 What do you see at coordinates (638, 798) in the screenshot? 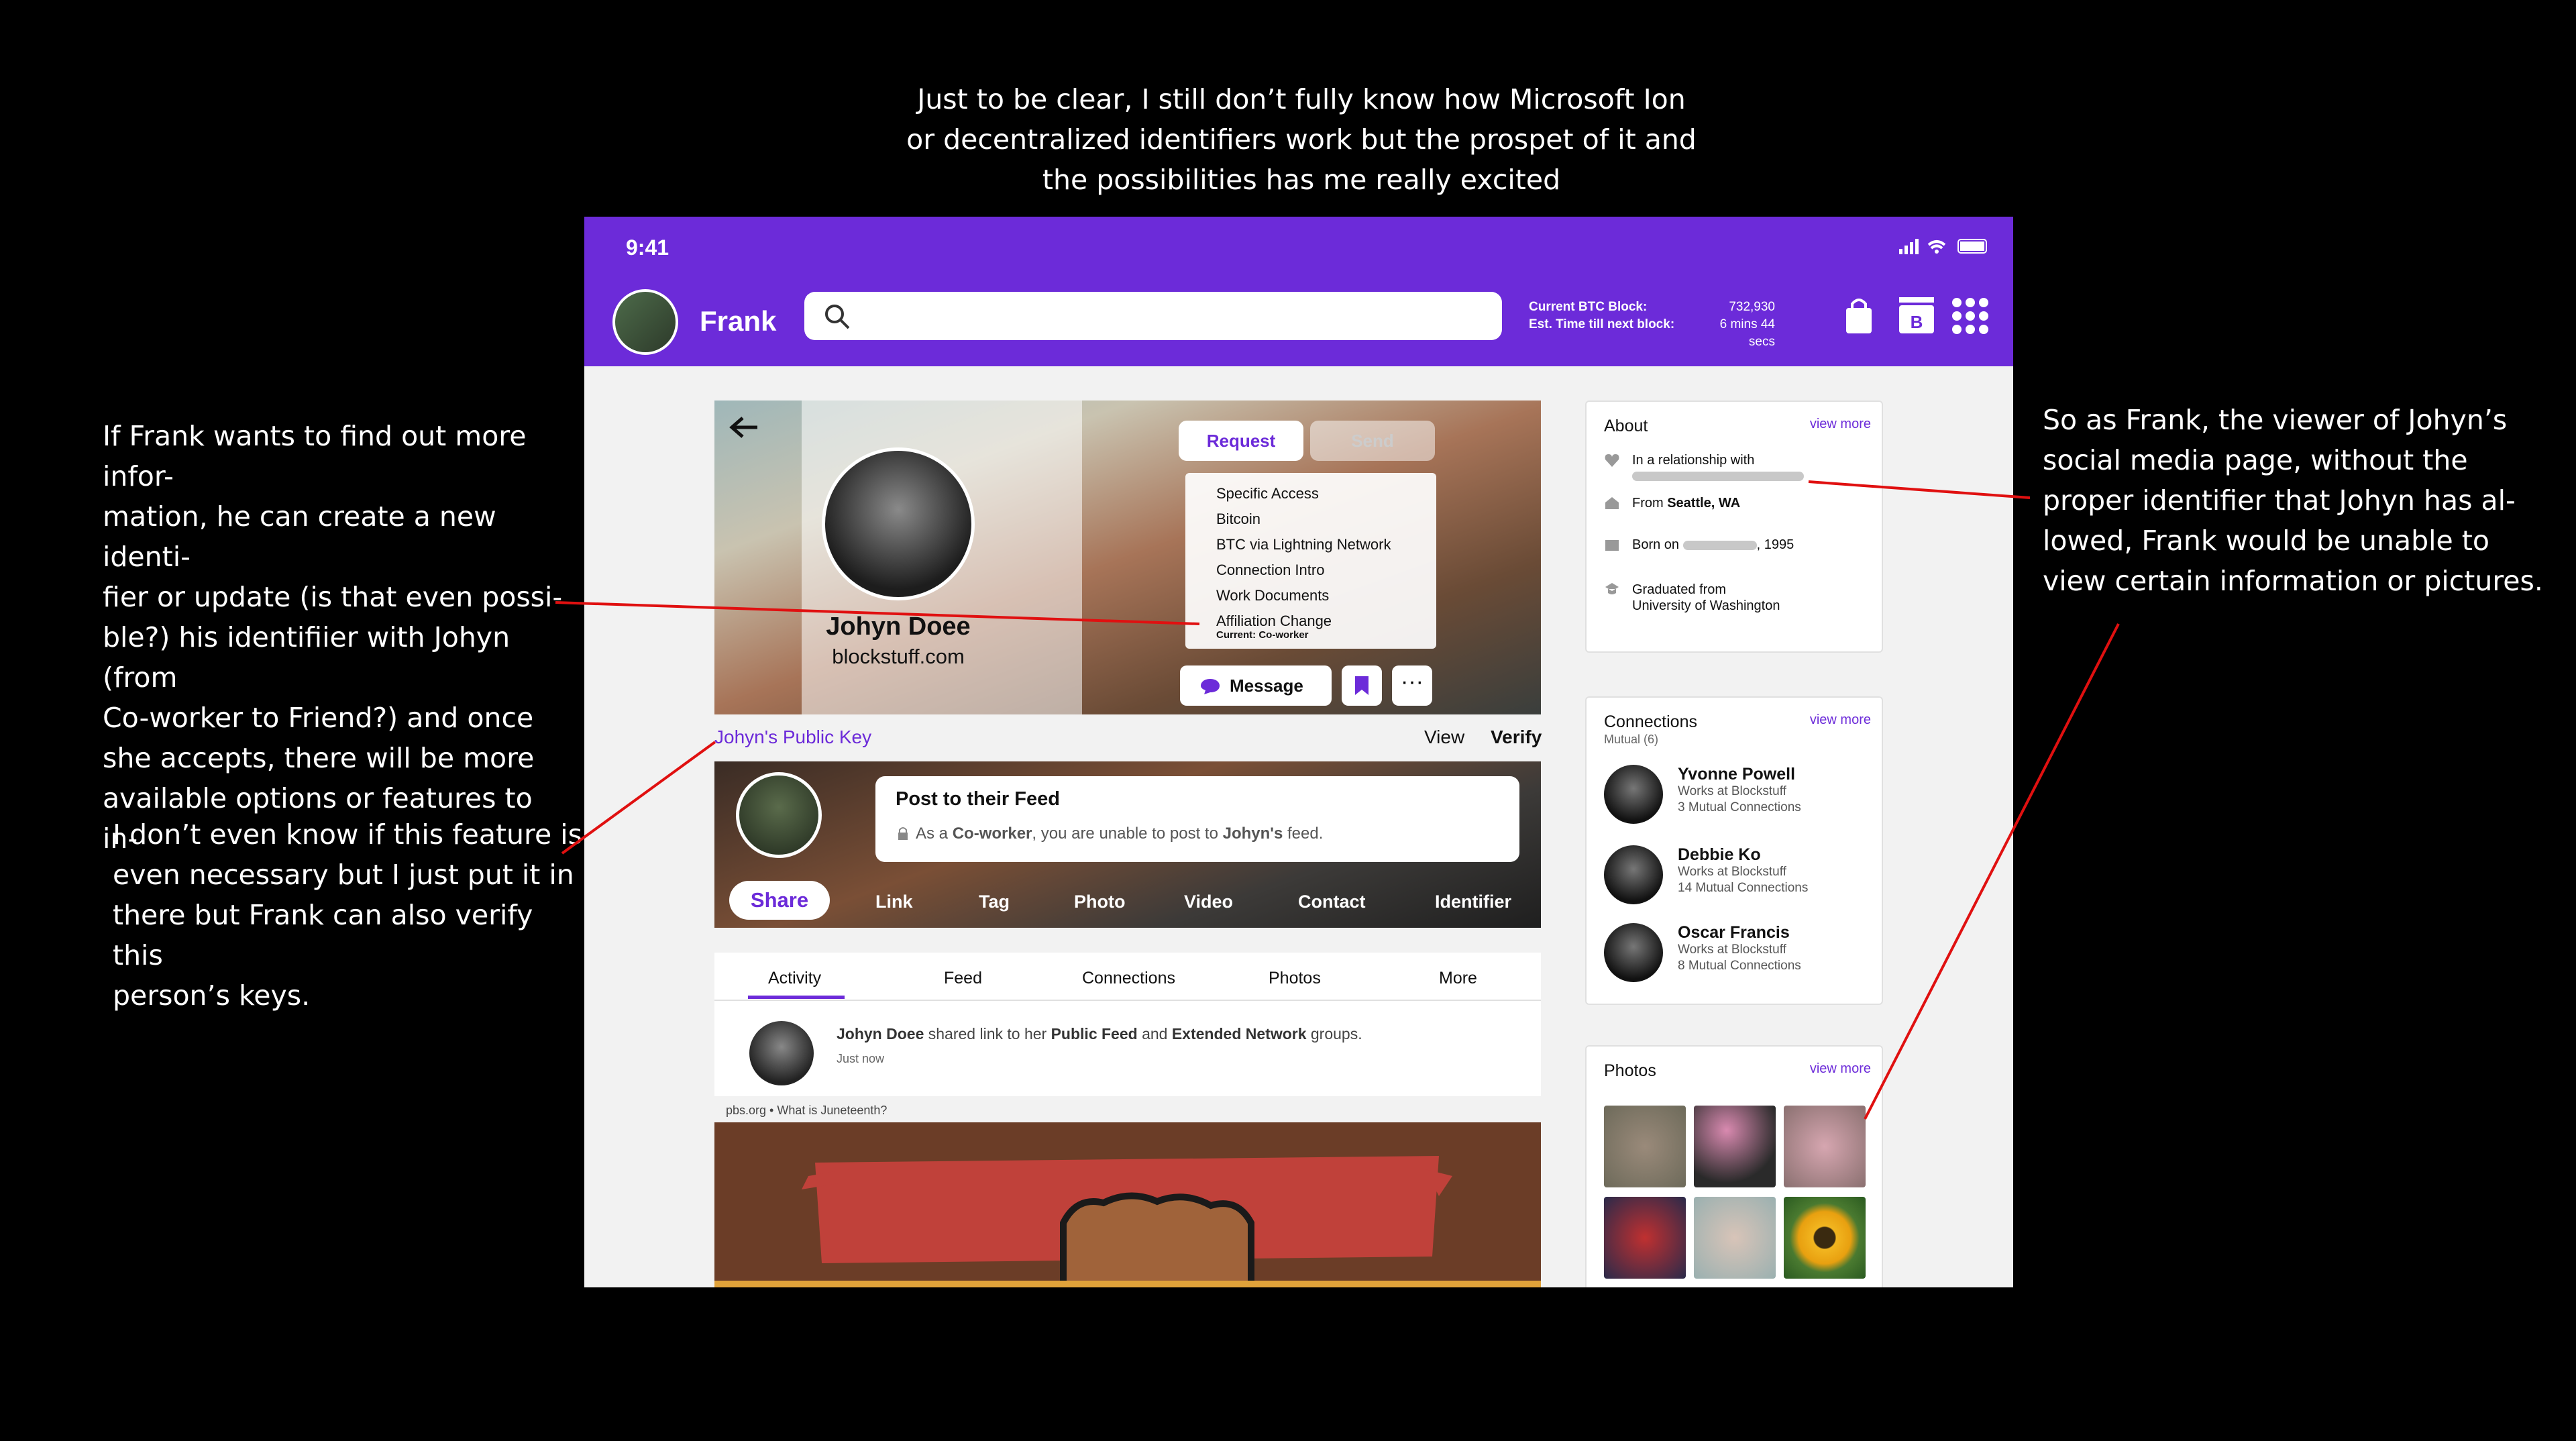
I see `pointer-line-public-key` at bounding box center [638, 798].